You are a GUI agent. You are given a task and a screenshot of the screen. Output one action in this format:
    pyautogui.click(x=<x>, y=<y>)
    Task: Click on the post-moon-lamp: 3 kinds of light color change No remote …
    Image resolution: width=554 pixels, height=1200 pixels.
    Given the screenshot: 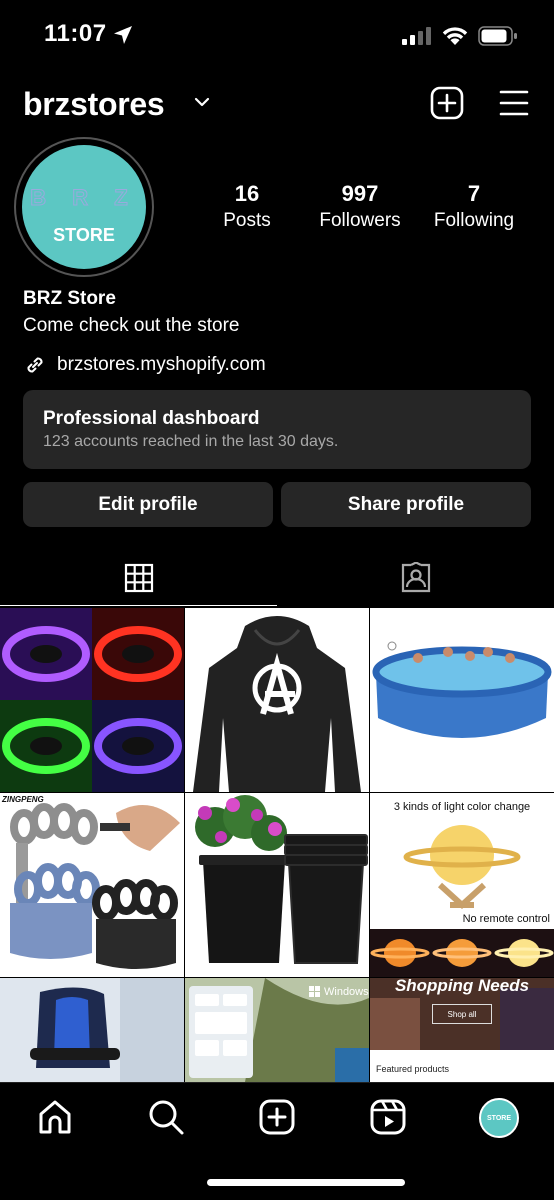 What is the action you would take?
    pyautogui.click(x=462, y=885)
    